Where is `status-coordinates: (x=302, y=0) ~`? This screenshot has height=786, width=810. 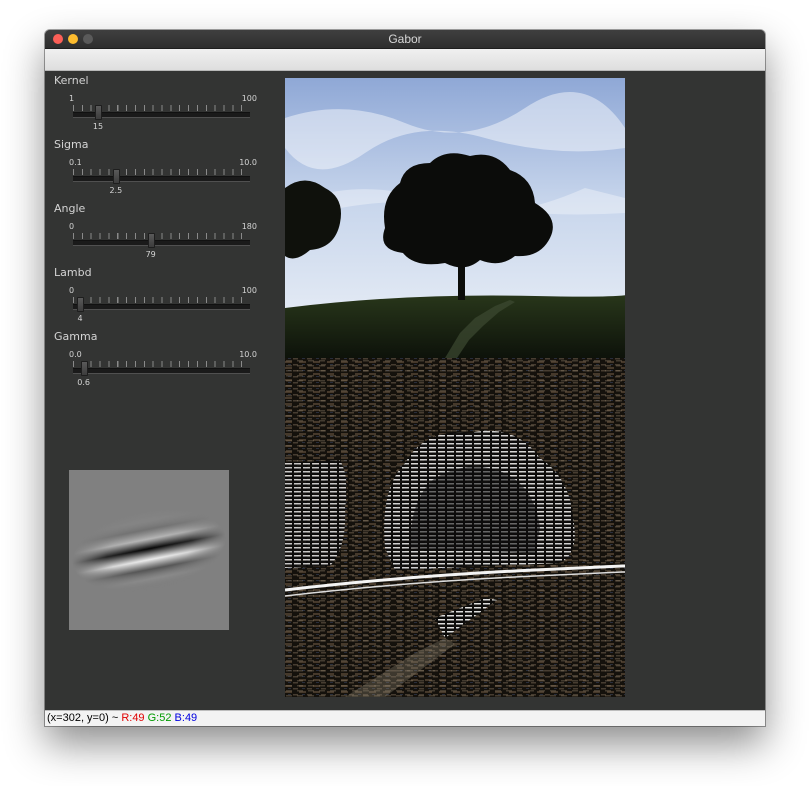
status-coordinates: (x=302, y=0) ~ is located at coordinates (83, 718).